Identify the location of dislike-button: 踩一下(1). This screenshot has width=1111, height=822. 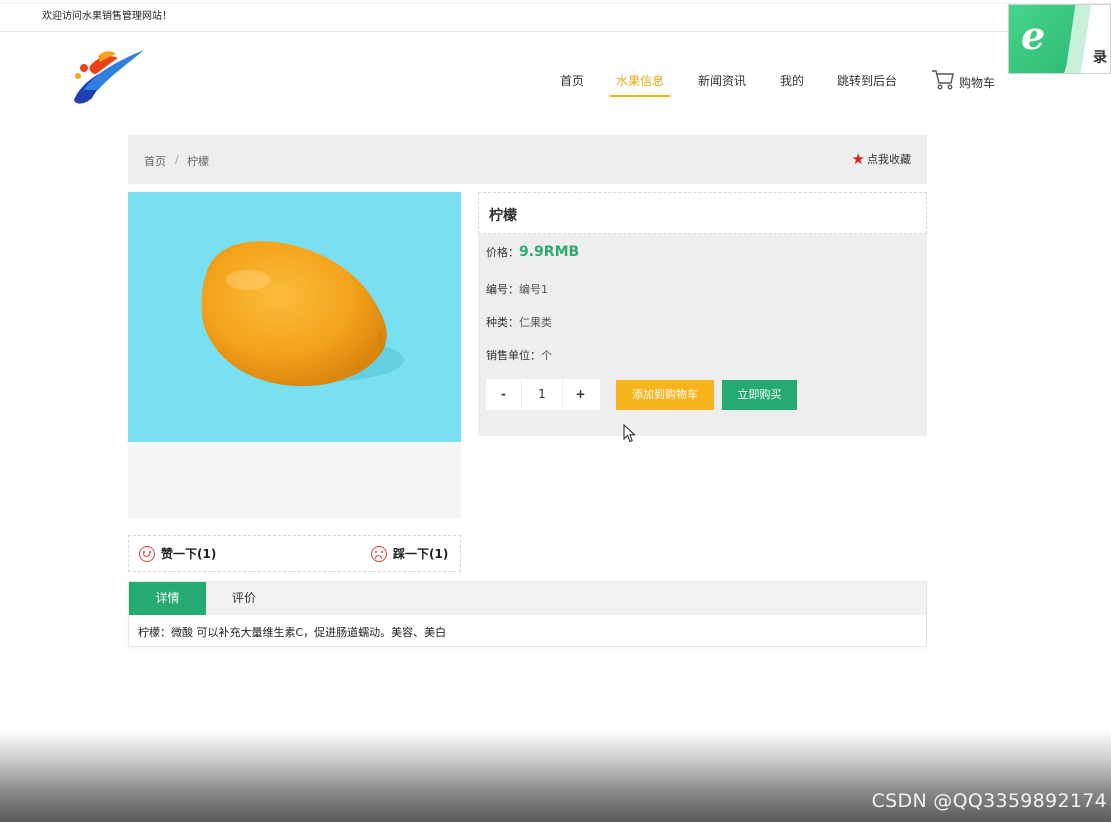
(409, 553).